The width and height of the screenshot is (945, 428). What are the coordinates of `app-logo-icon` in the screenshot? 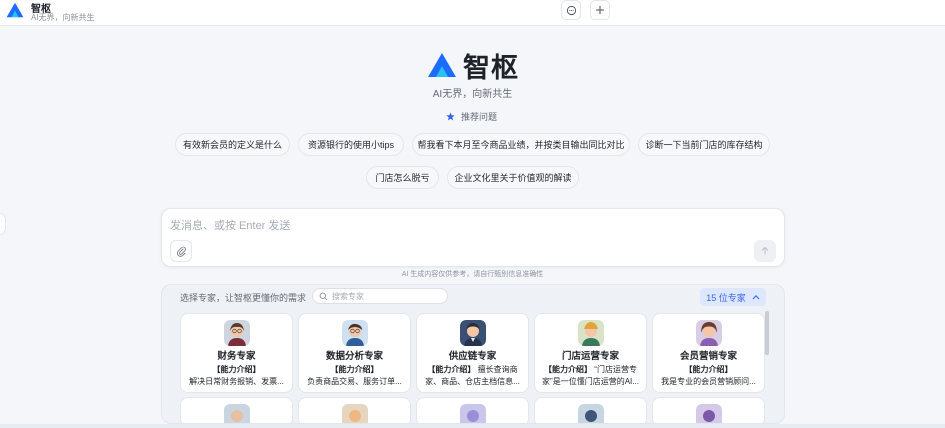 It's located at (15, 10).